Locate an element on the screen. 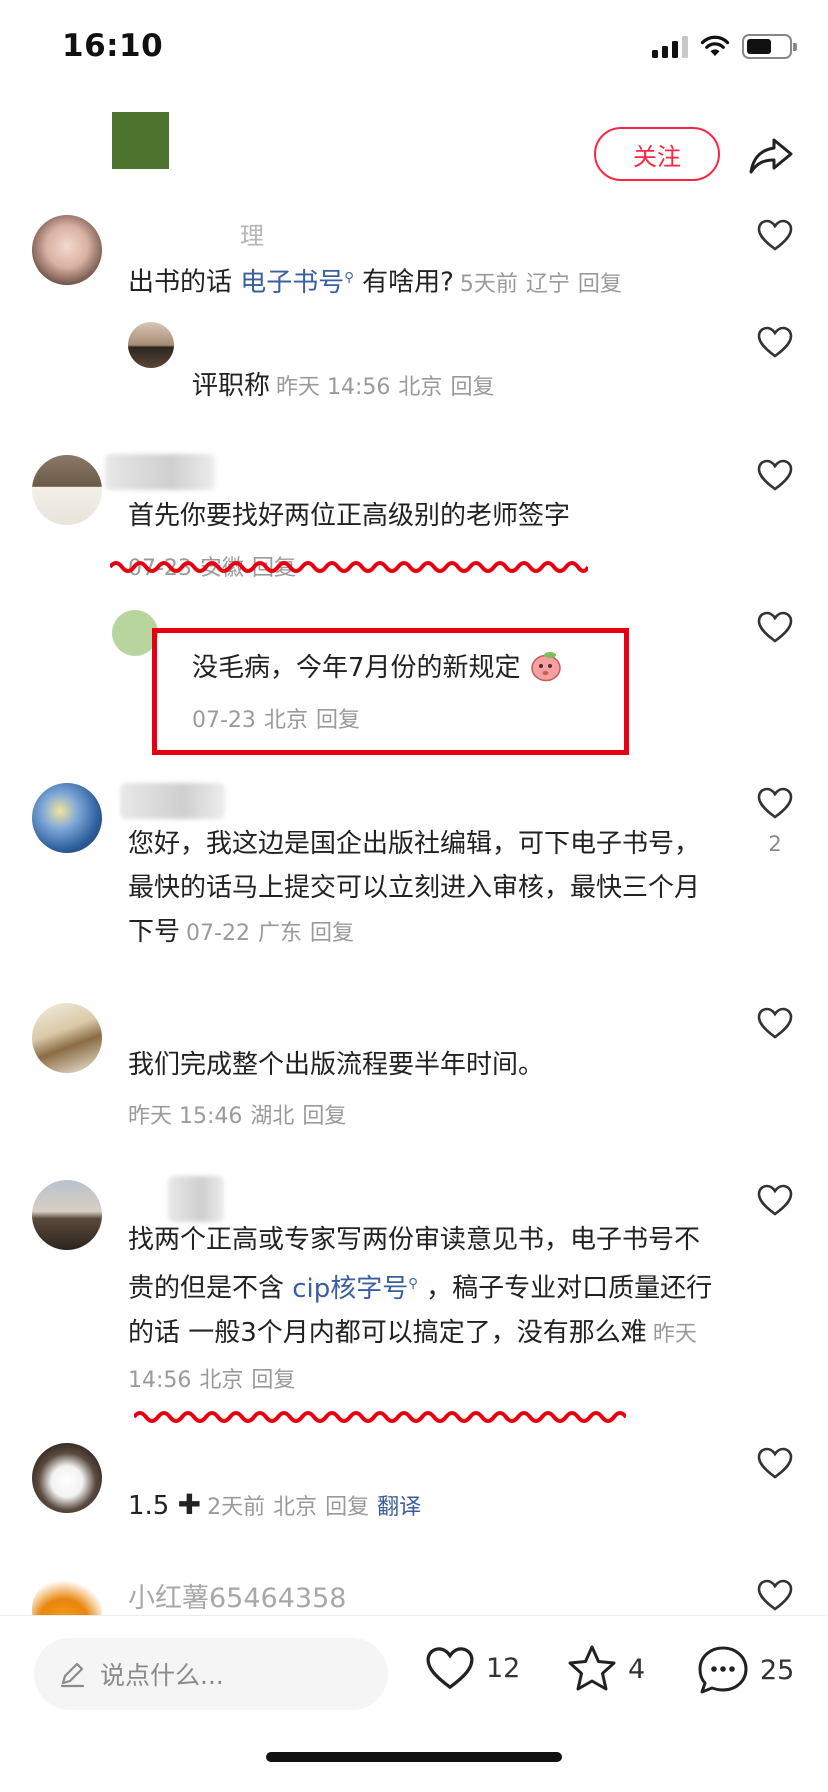 Image resolution: width=828 pixels, height=1792 pixels. translate-button: 翻译 is located at coordinates (399, 1507).